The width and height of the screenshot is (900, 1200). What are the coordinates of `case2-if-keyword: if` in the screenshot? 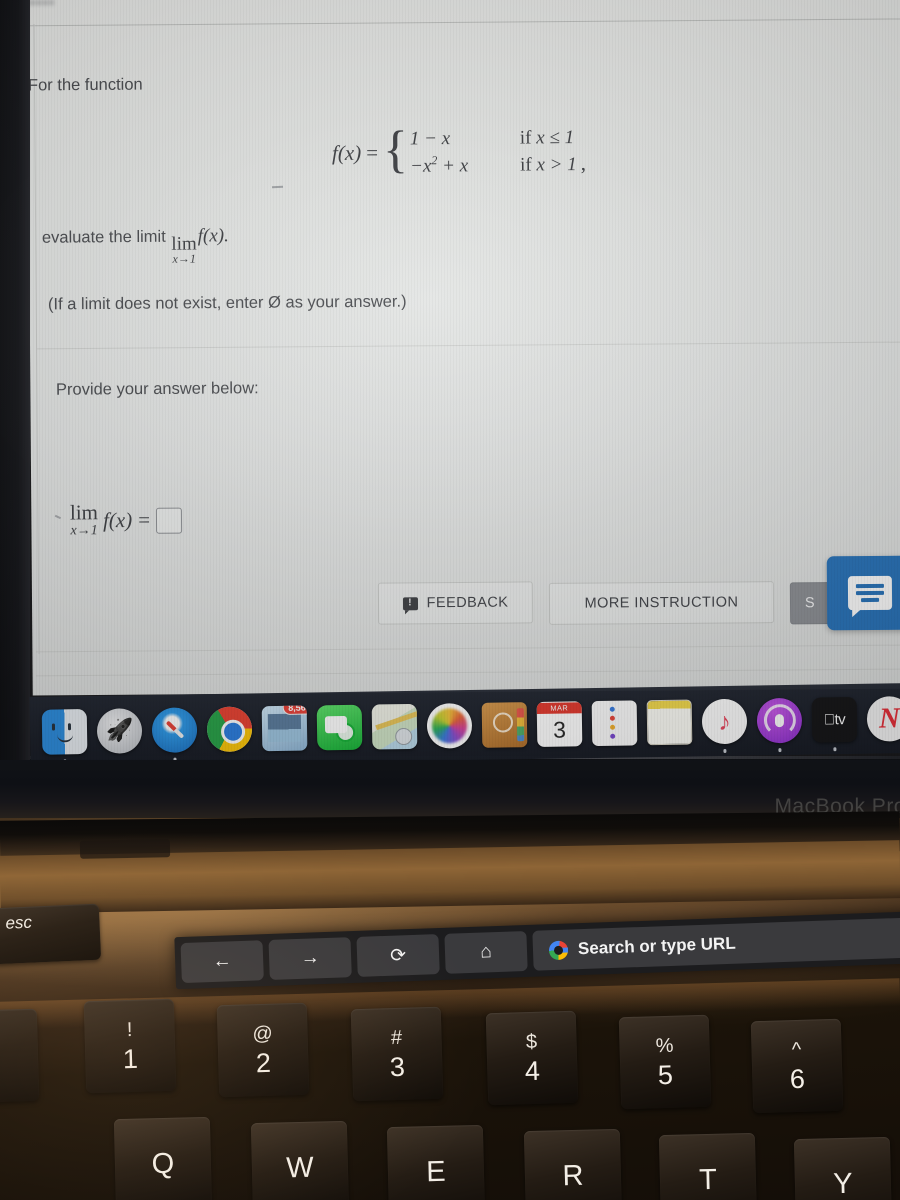 It's located at (525, 165).